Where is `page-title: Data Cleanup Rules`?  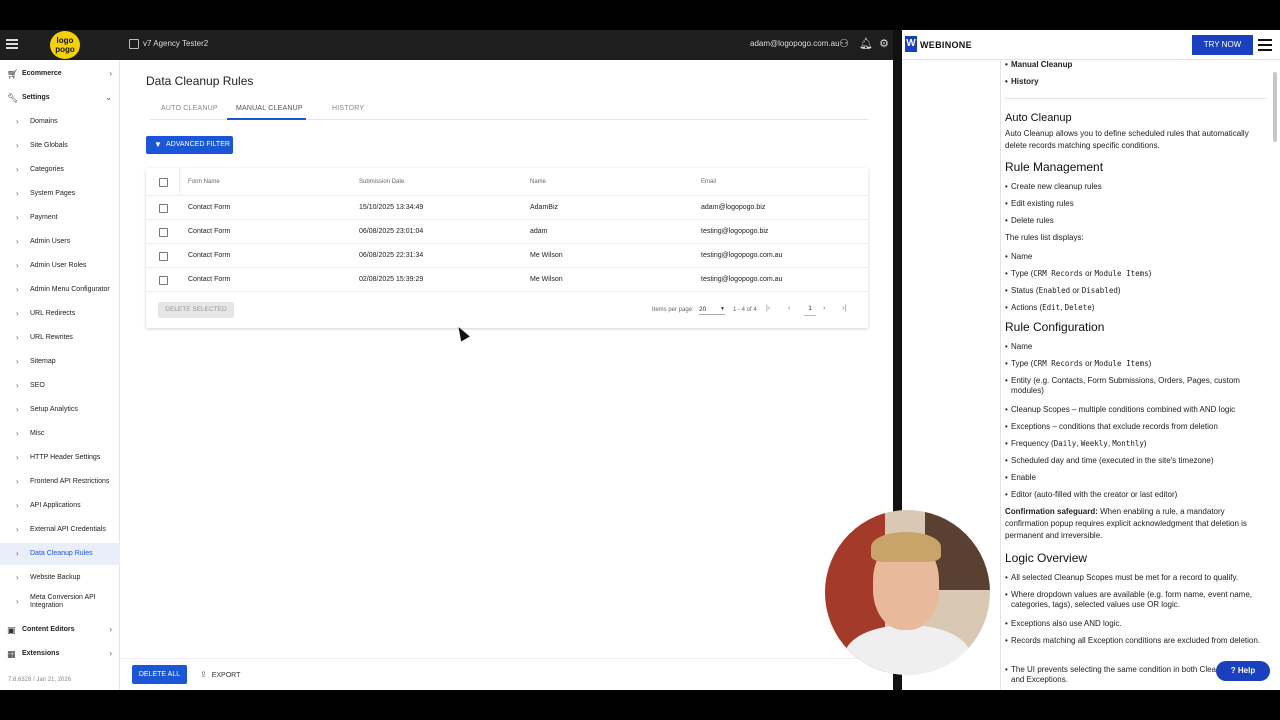 page-title: Data Cleanup Rules is located at coordinates (200, 81).